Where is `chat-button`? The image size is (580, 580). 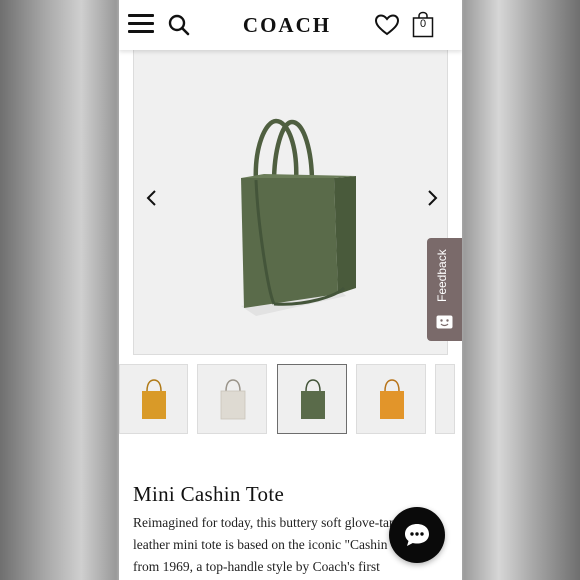 chat-button is located at coordinates (417, 535).